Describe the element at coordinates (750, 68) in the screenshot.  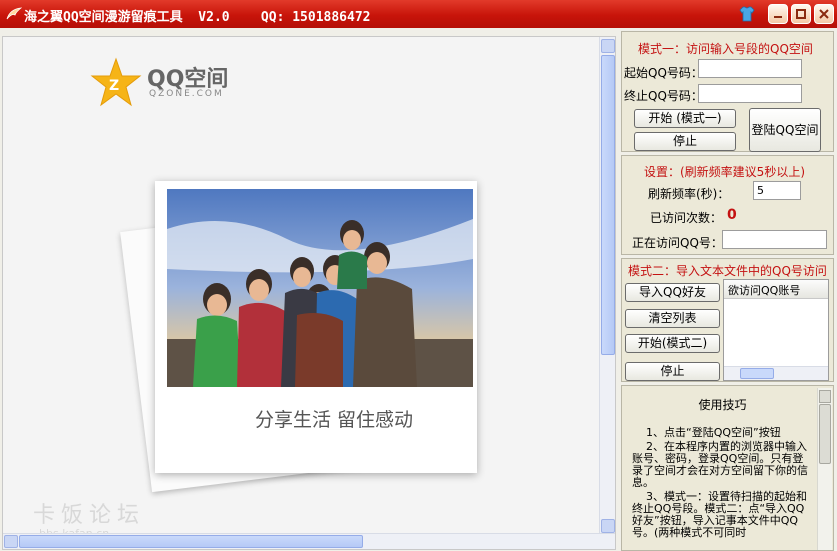
I see `start-qq-input` at that location.